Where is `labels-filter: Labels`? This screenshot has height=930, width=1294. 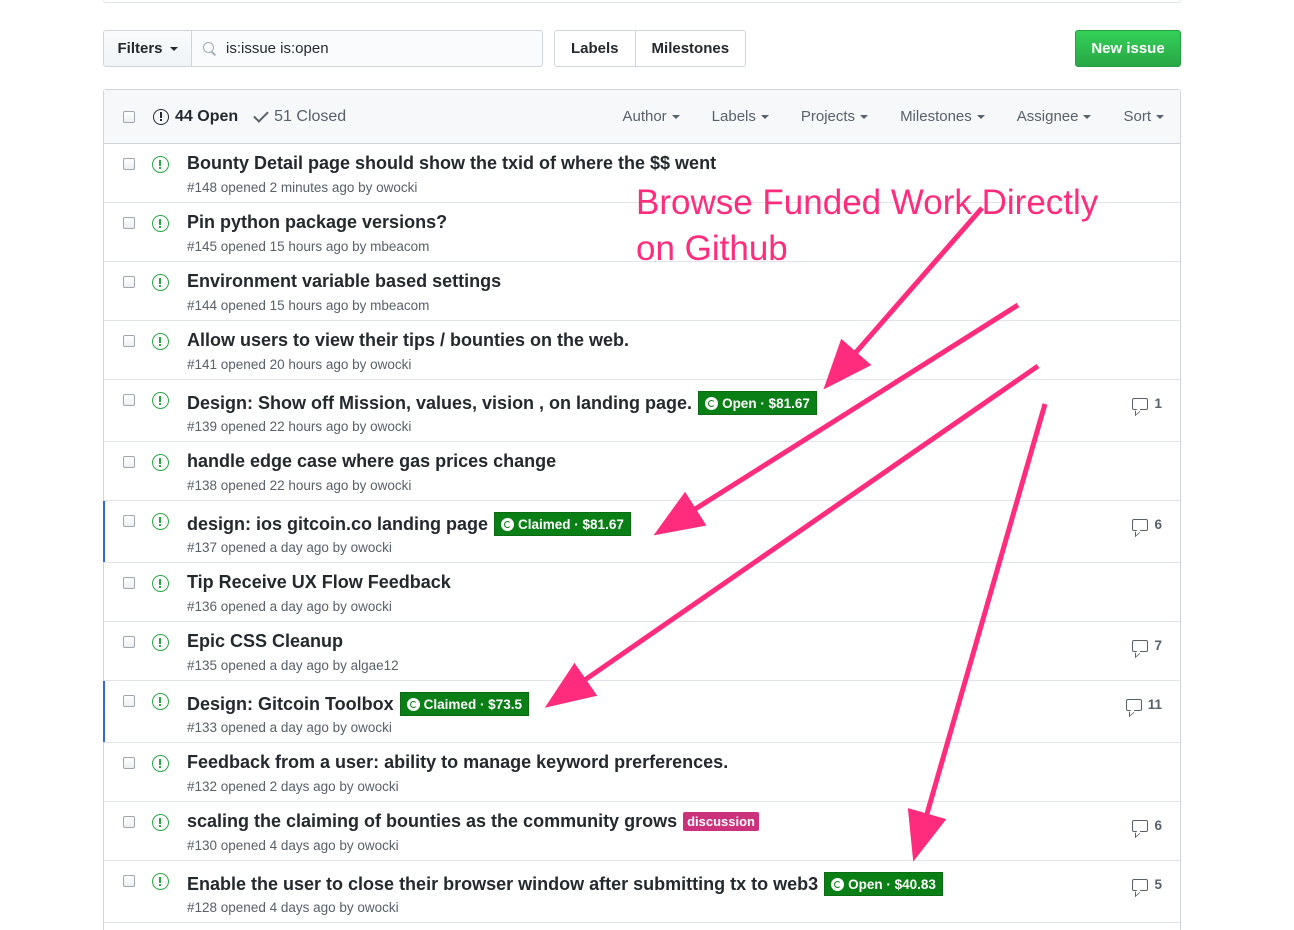 labels-filter: Labels is located at coordinates (740, 116).